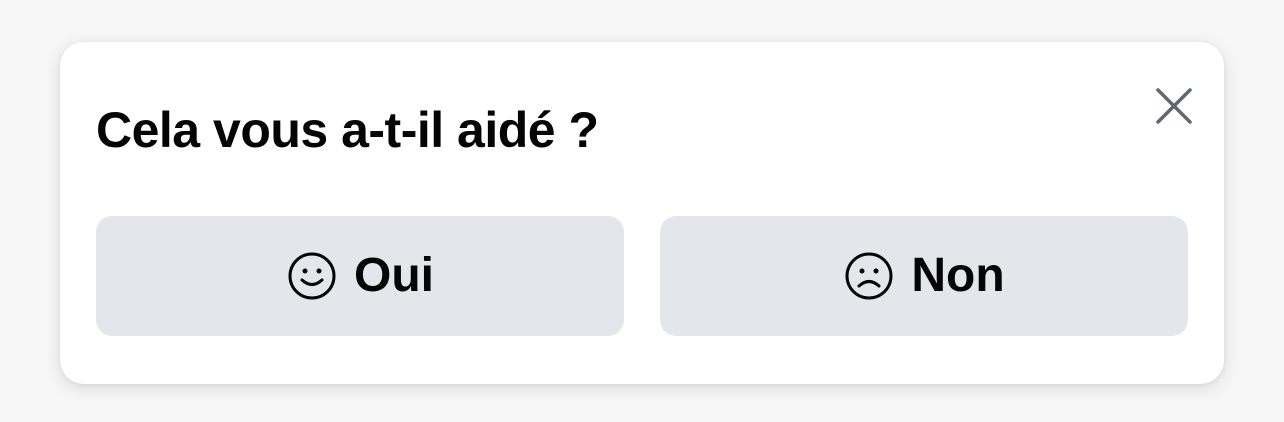 Image resolution: width=1284 pixels, height=422 pixels. What do you see at coordinates (347, 130) in the screenshot?
I see `feedback-question: Cela vous a-t-il aidé ?` at bounding box center [347, 130].